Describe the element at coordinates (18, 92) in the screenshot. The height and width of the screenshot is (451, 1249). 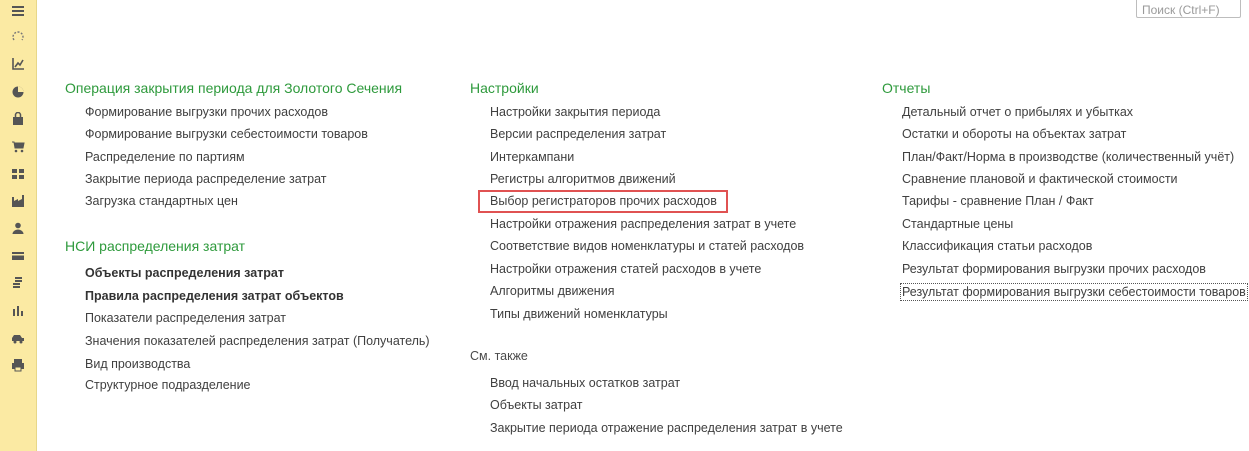
I see `pie-chart-icon` at that location.